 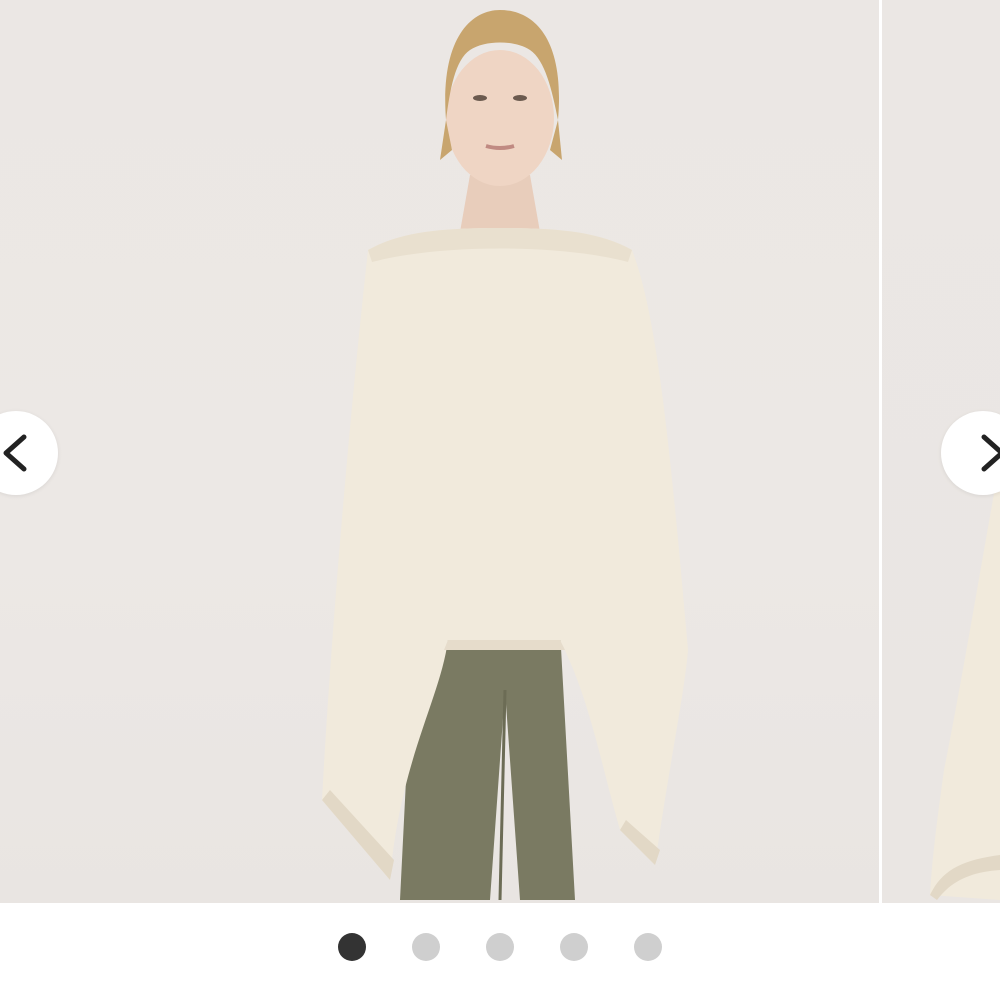 I want to click on chevron-right-icon, so click(x=990, y=453).